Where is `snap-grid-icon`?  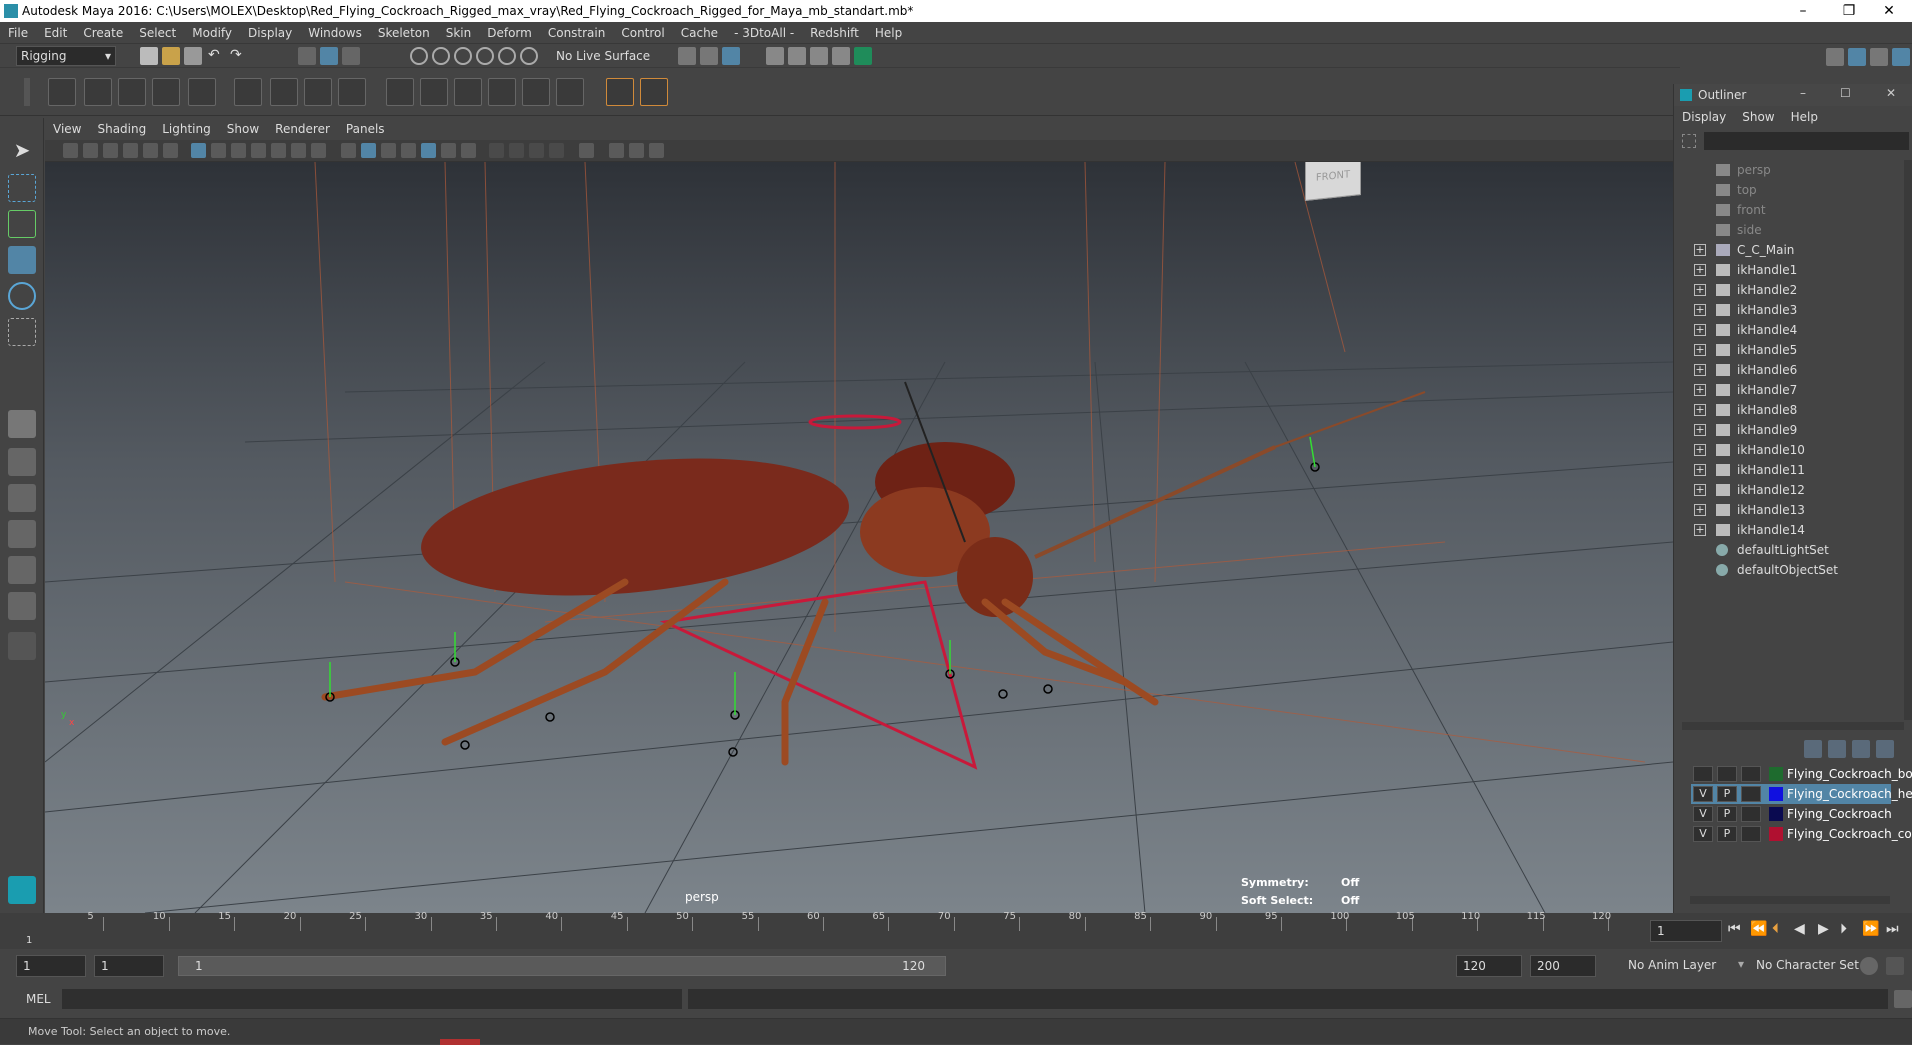 snap-grid-icon is located at coordinates (419, 56).